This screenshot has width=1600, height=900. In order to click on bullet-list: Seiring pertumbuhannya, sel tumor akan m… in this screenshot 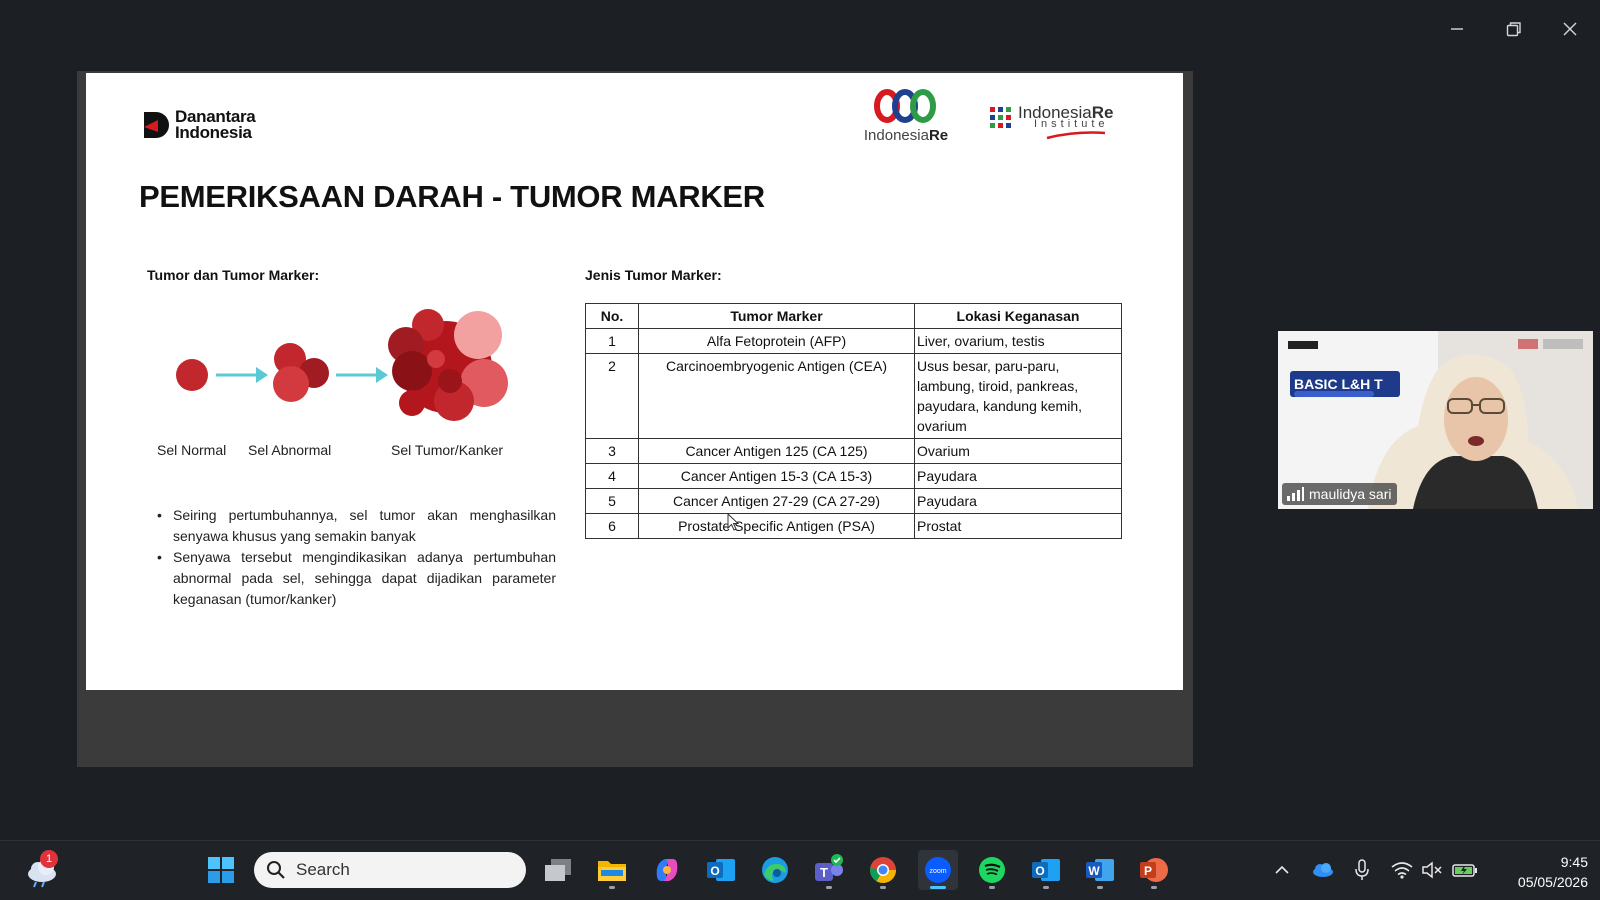, I will do `click(356, 557)`.